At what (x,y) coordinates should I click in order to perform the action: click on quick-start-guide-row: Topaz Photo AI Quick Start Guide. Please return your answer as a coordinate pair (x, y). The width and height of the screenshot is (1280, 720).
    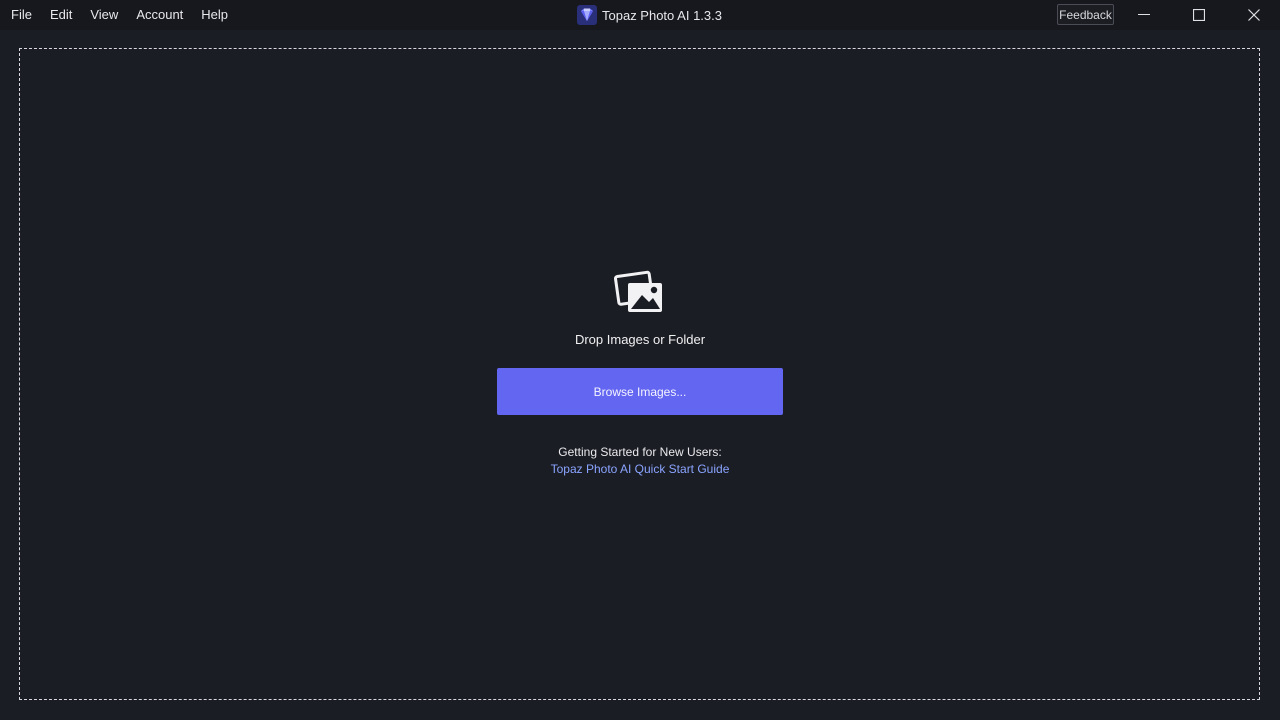
    Looking at the image, I should click on (640, 469).